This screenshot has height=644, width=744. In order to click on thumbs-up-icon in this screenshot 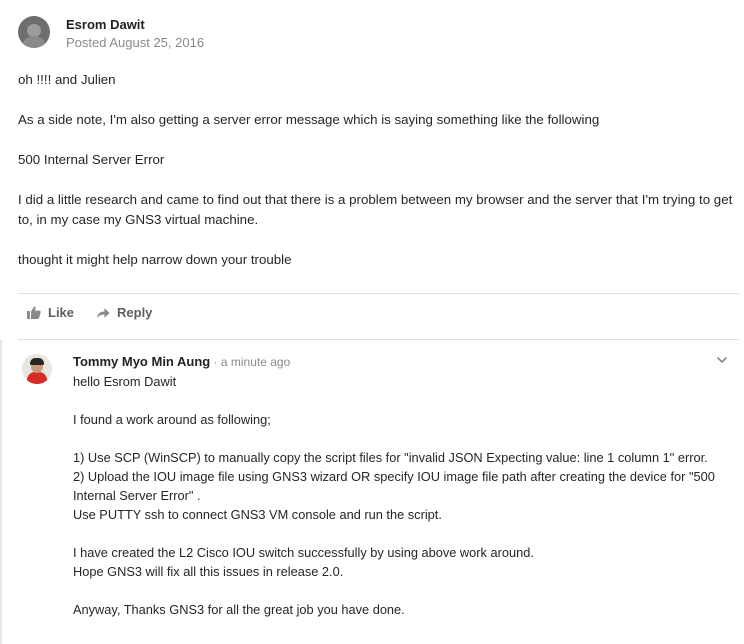, I will do `click(34, 312)`.